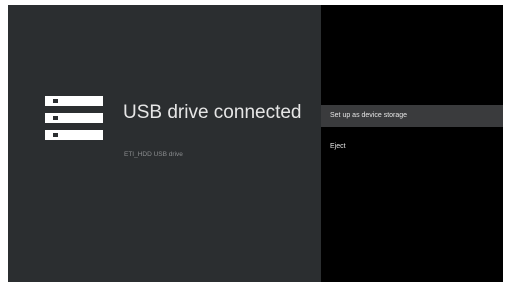 Image resolution: width=507 pixels, height=287 pixels. I want to click on storage-drive-icon, so click(74, 118).